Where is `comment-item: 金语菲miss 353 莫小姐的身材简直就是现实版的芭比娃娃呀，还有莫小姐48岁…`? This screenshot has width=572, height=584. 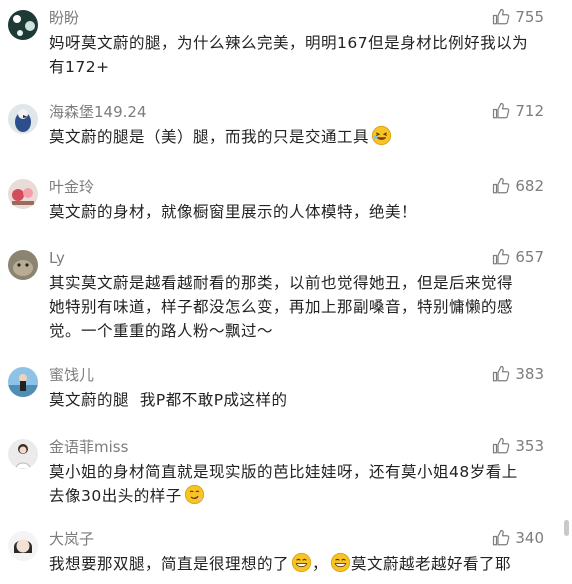
comment-item: 金语菲miss 353 莫小姐的身材简直就是现实版的芭比娃娃呀，还有莫小姐48岁… is located at coordinates (280, 474).